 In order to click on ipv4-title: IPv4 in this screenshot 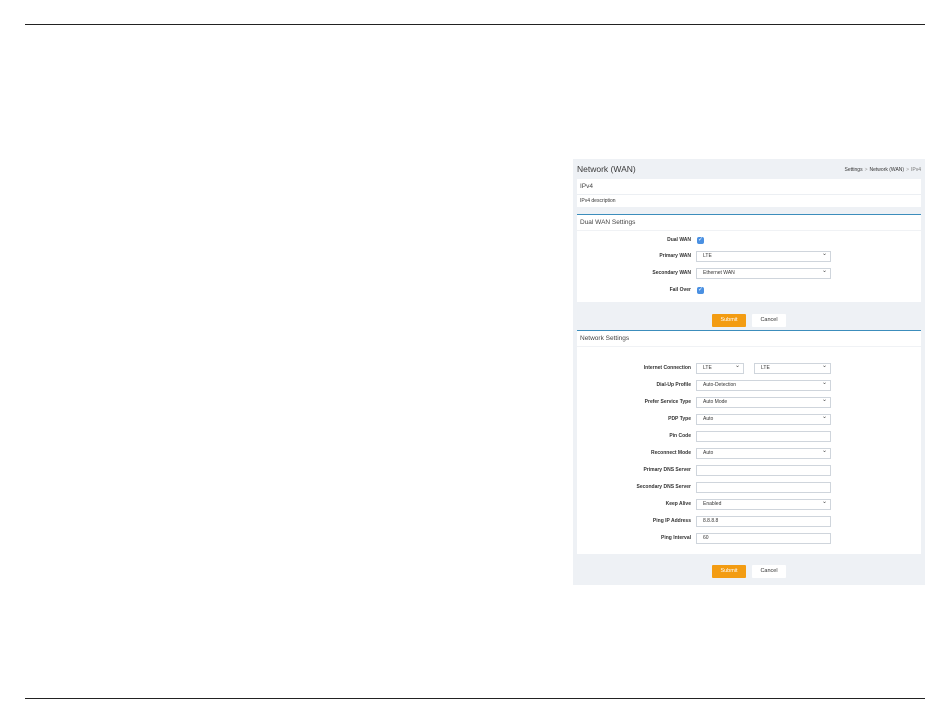, I will do `click(587, 186)`.